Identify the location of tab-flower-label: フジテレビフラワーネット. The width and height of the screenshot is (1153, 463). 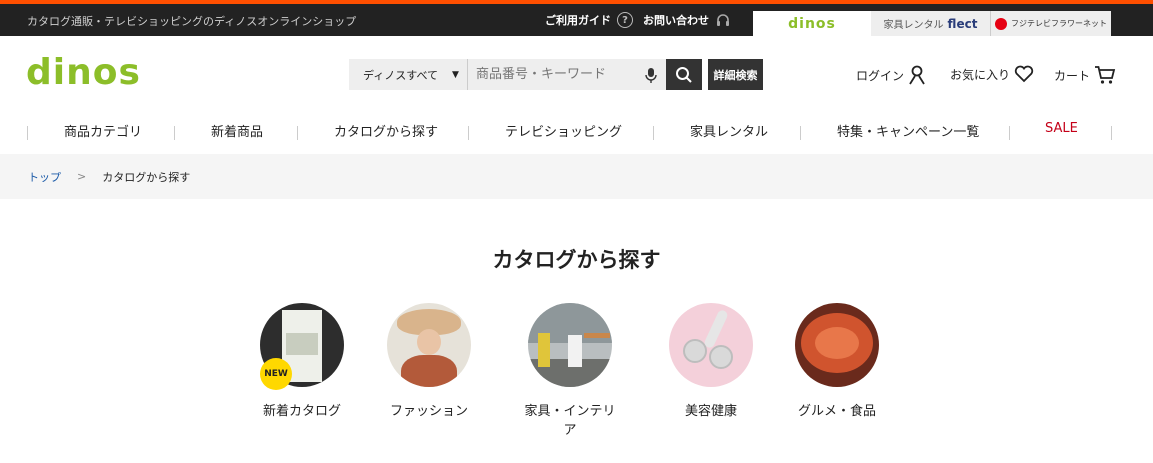
(1059, 23).